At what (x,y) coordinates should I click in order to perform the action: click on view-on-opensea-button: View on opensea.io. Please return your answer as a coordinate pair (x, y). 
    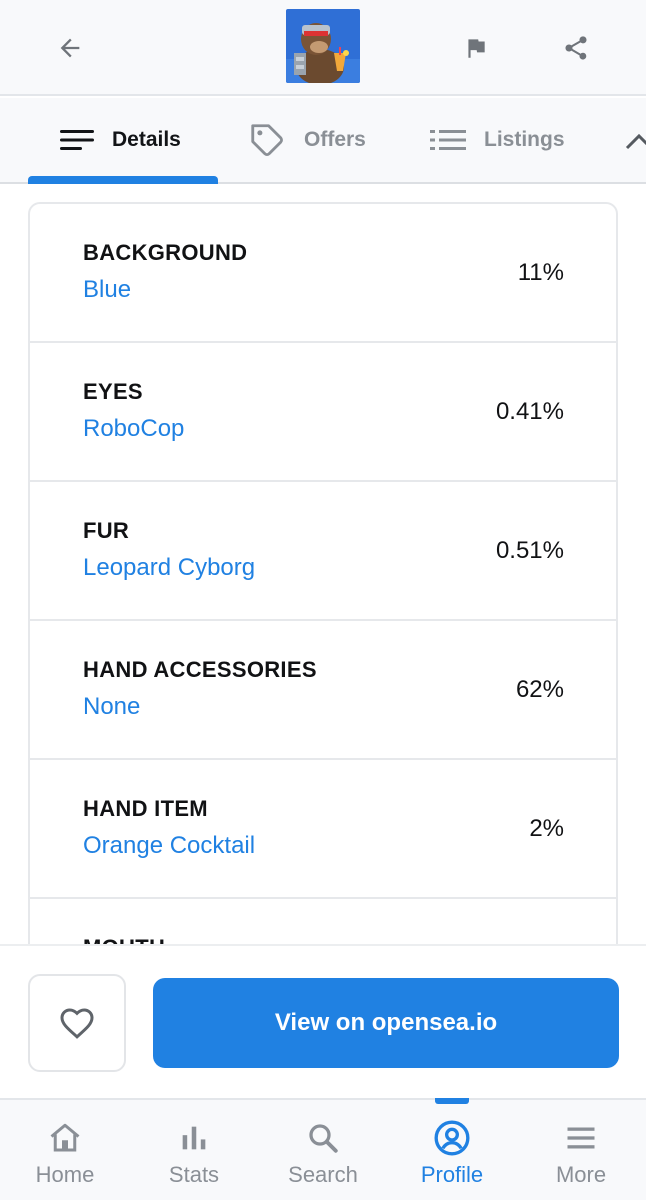
    Looking at the image, I should click on (386, 1023).